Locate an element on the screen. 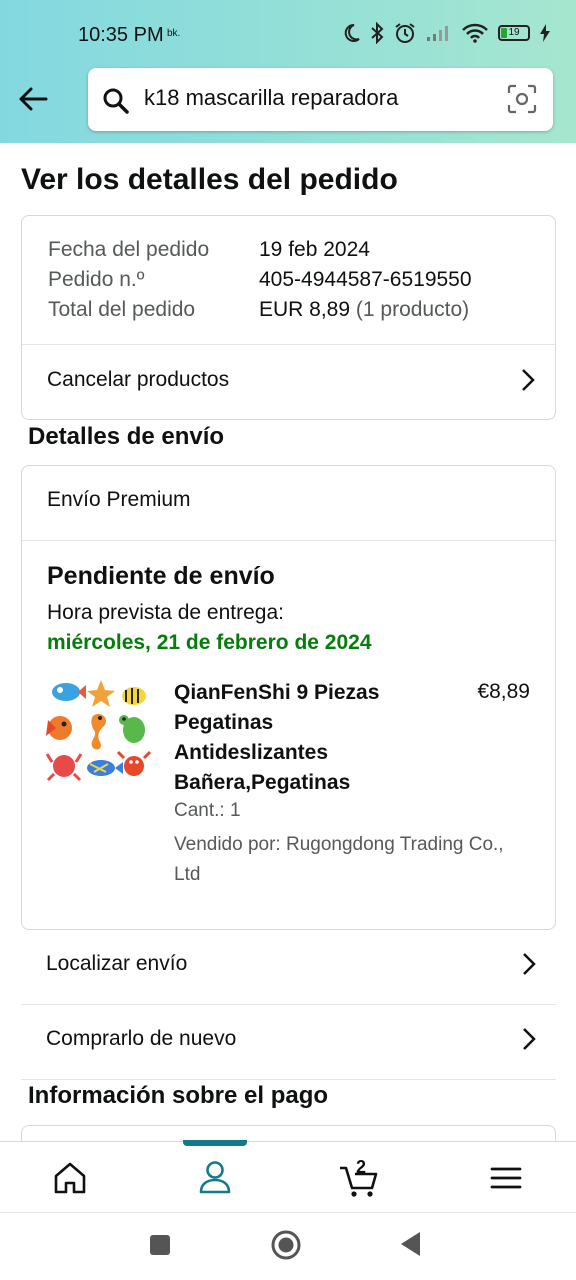  battery-icon: 19 is located at coordinates (514, 33).